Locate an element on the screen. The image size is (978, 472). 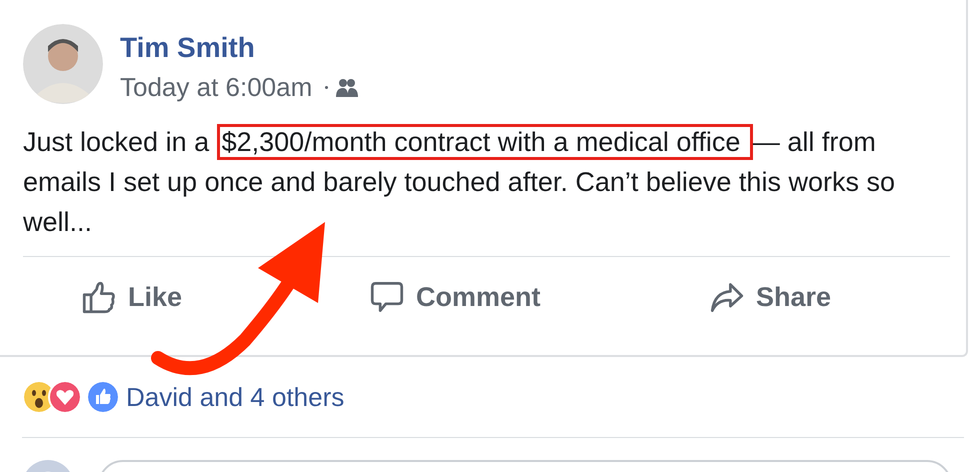
share-arrow-icon is located at coordinates (727, 297).